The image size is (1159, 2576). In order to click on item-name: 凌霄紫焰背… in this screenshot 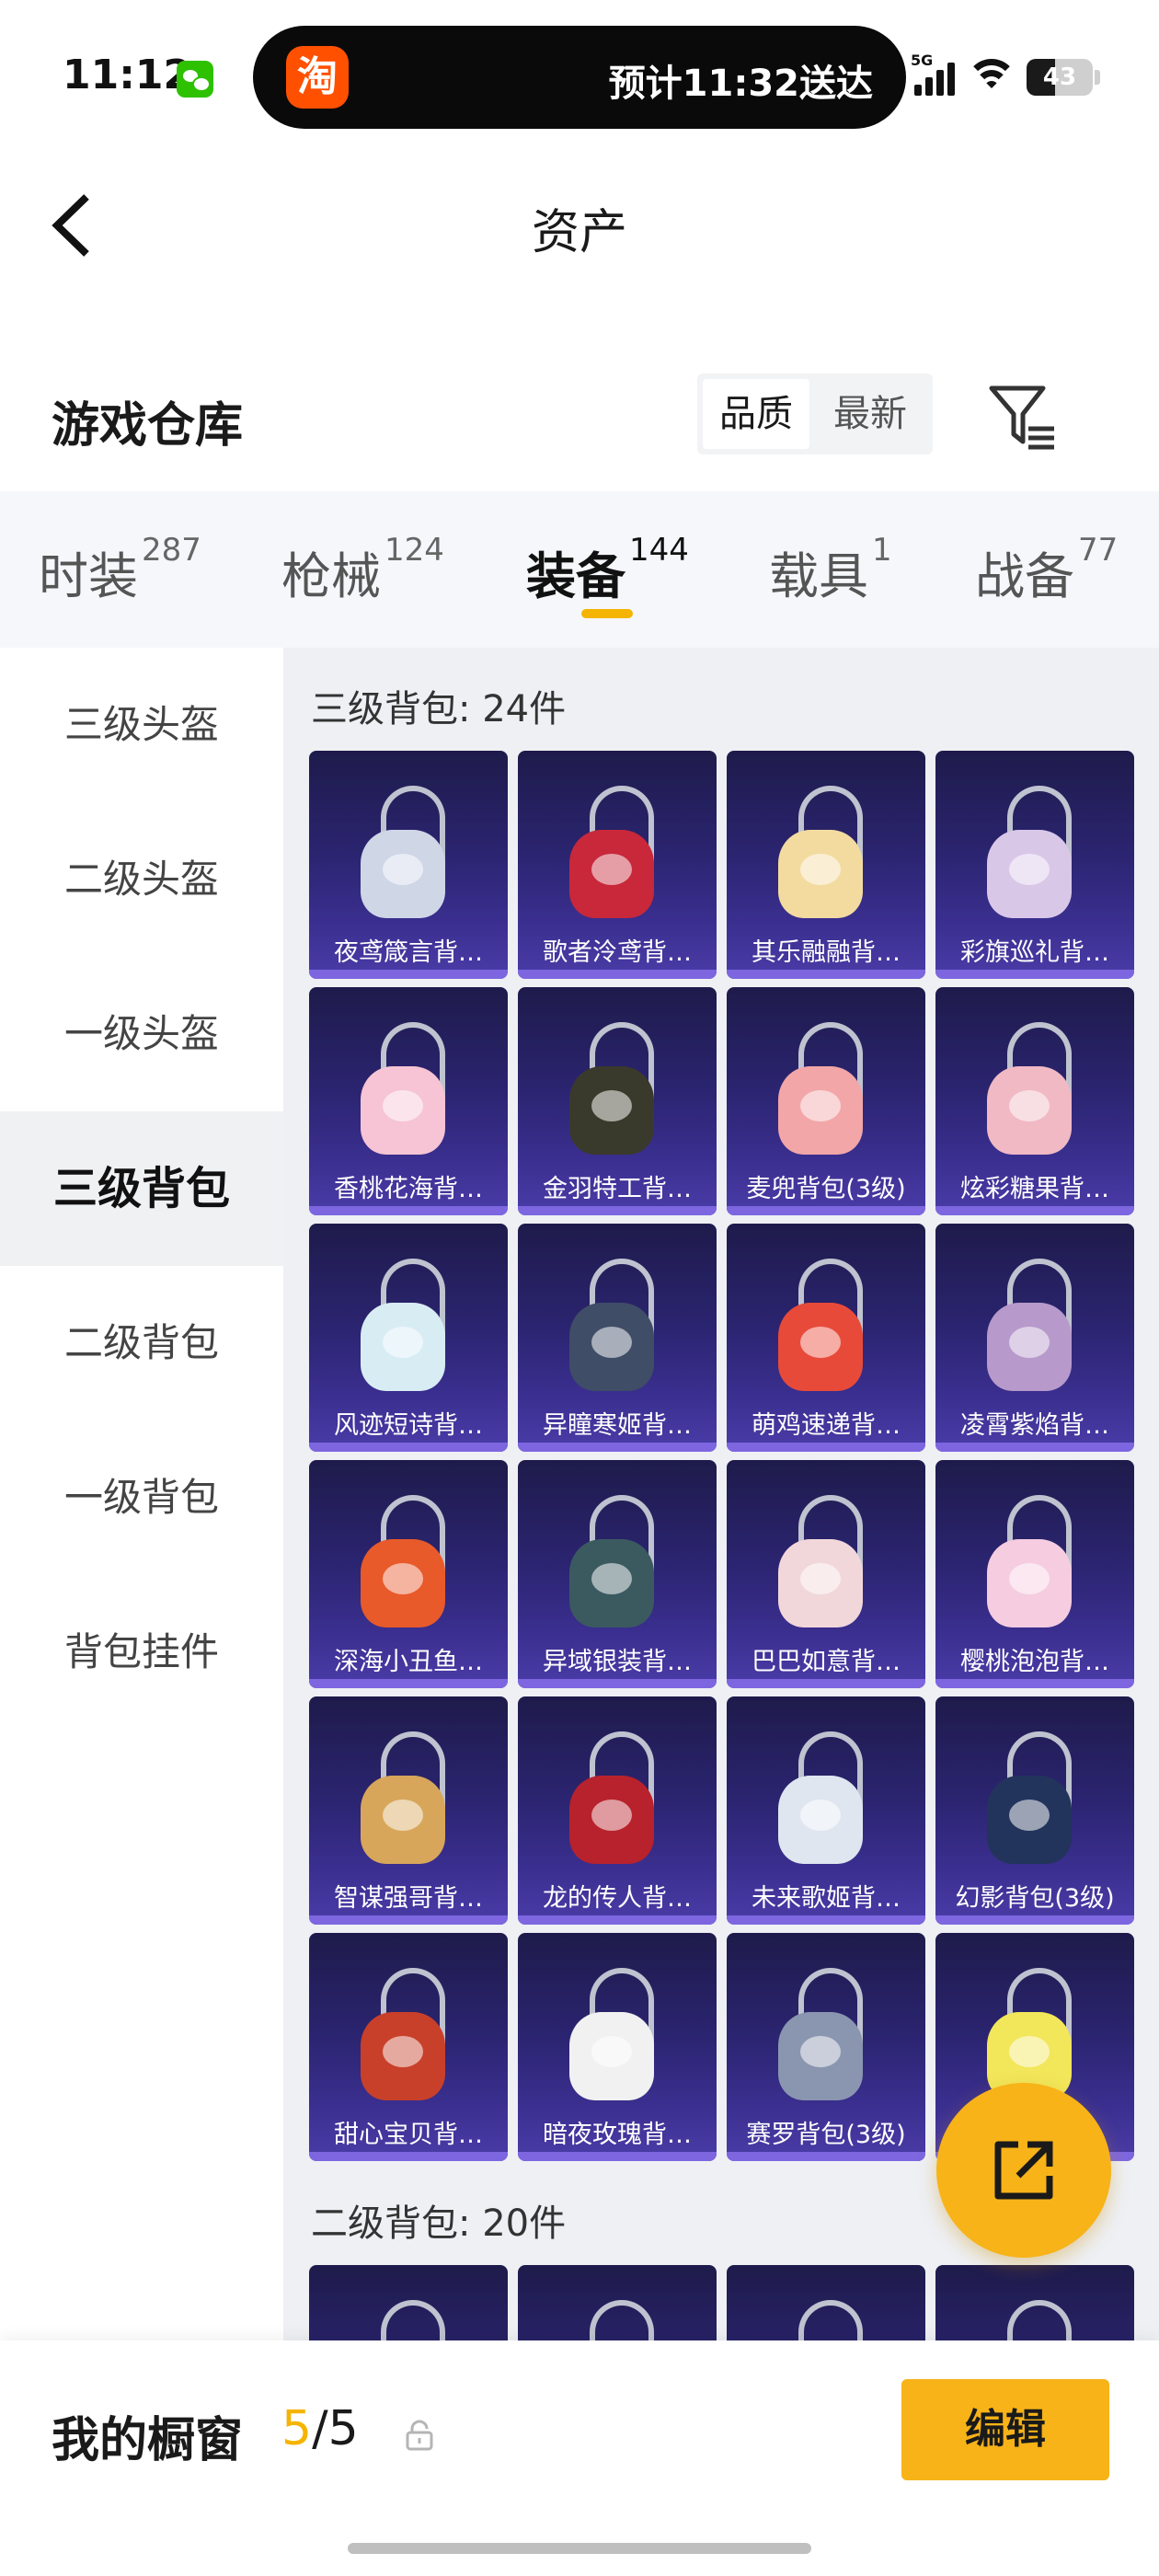, I will do `click(1034, 1425)`.